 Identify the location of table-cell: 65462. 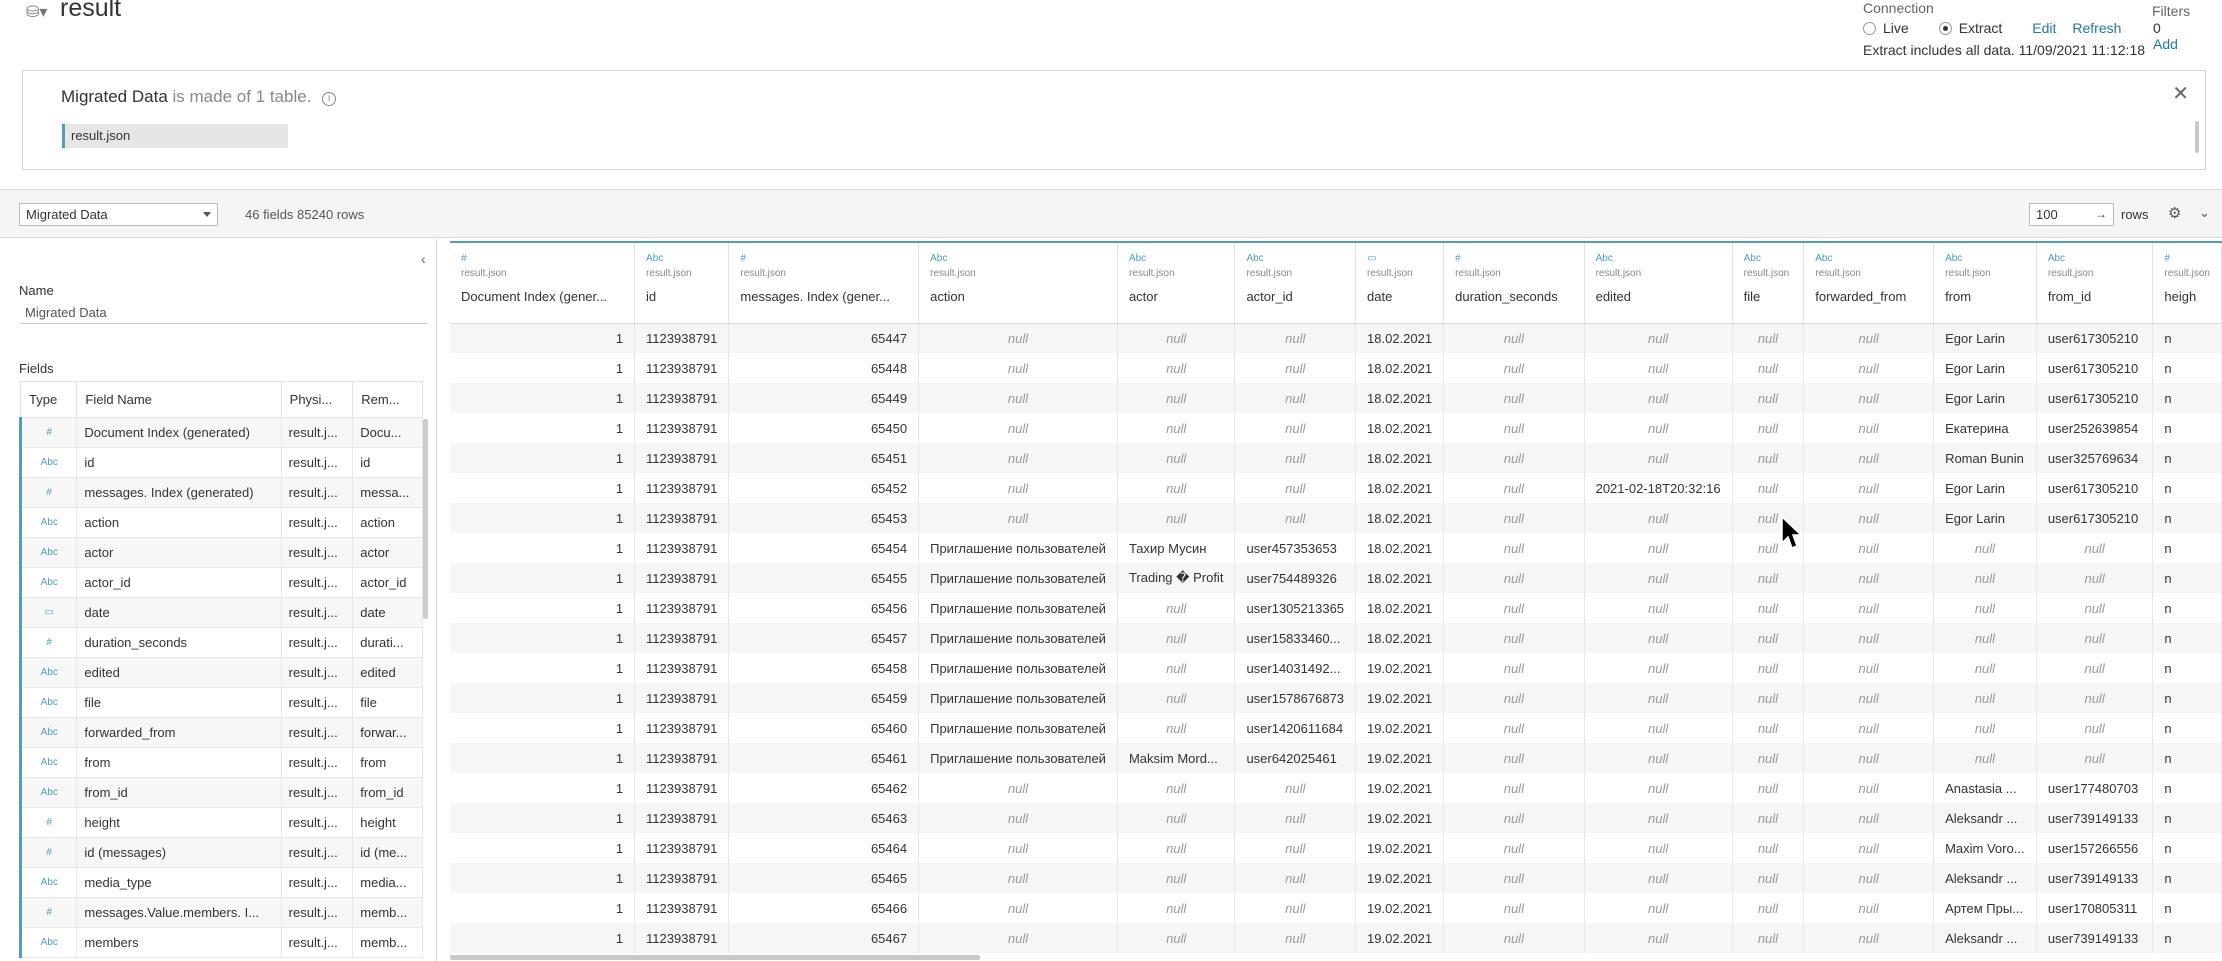
(824, 788).